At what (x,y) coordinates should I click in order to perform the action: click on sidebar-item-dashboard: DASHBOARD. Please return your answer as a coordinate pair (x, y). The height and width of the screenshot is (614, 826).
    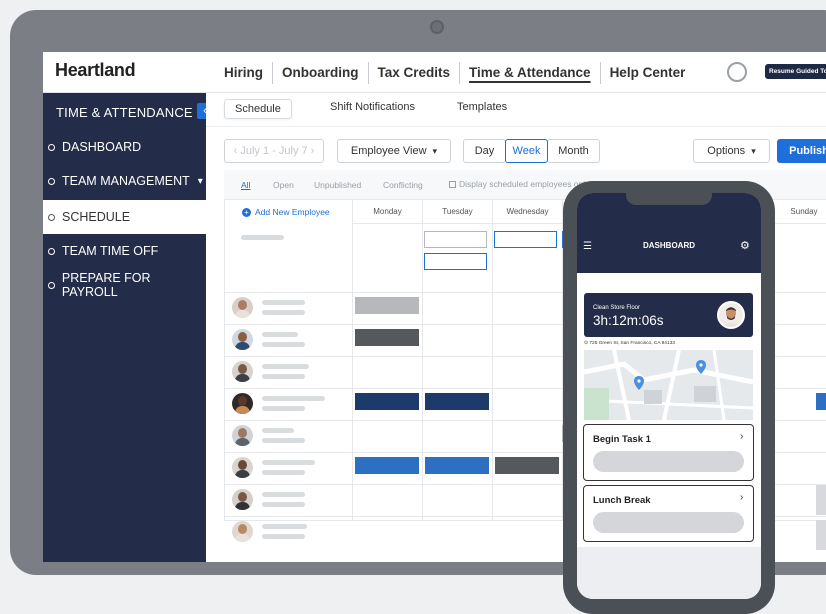
    Looking at the image, I should click on (124, 147).